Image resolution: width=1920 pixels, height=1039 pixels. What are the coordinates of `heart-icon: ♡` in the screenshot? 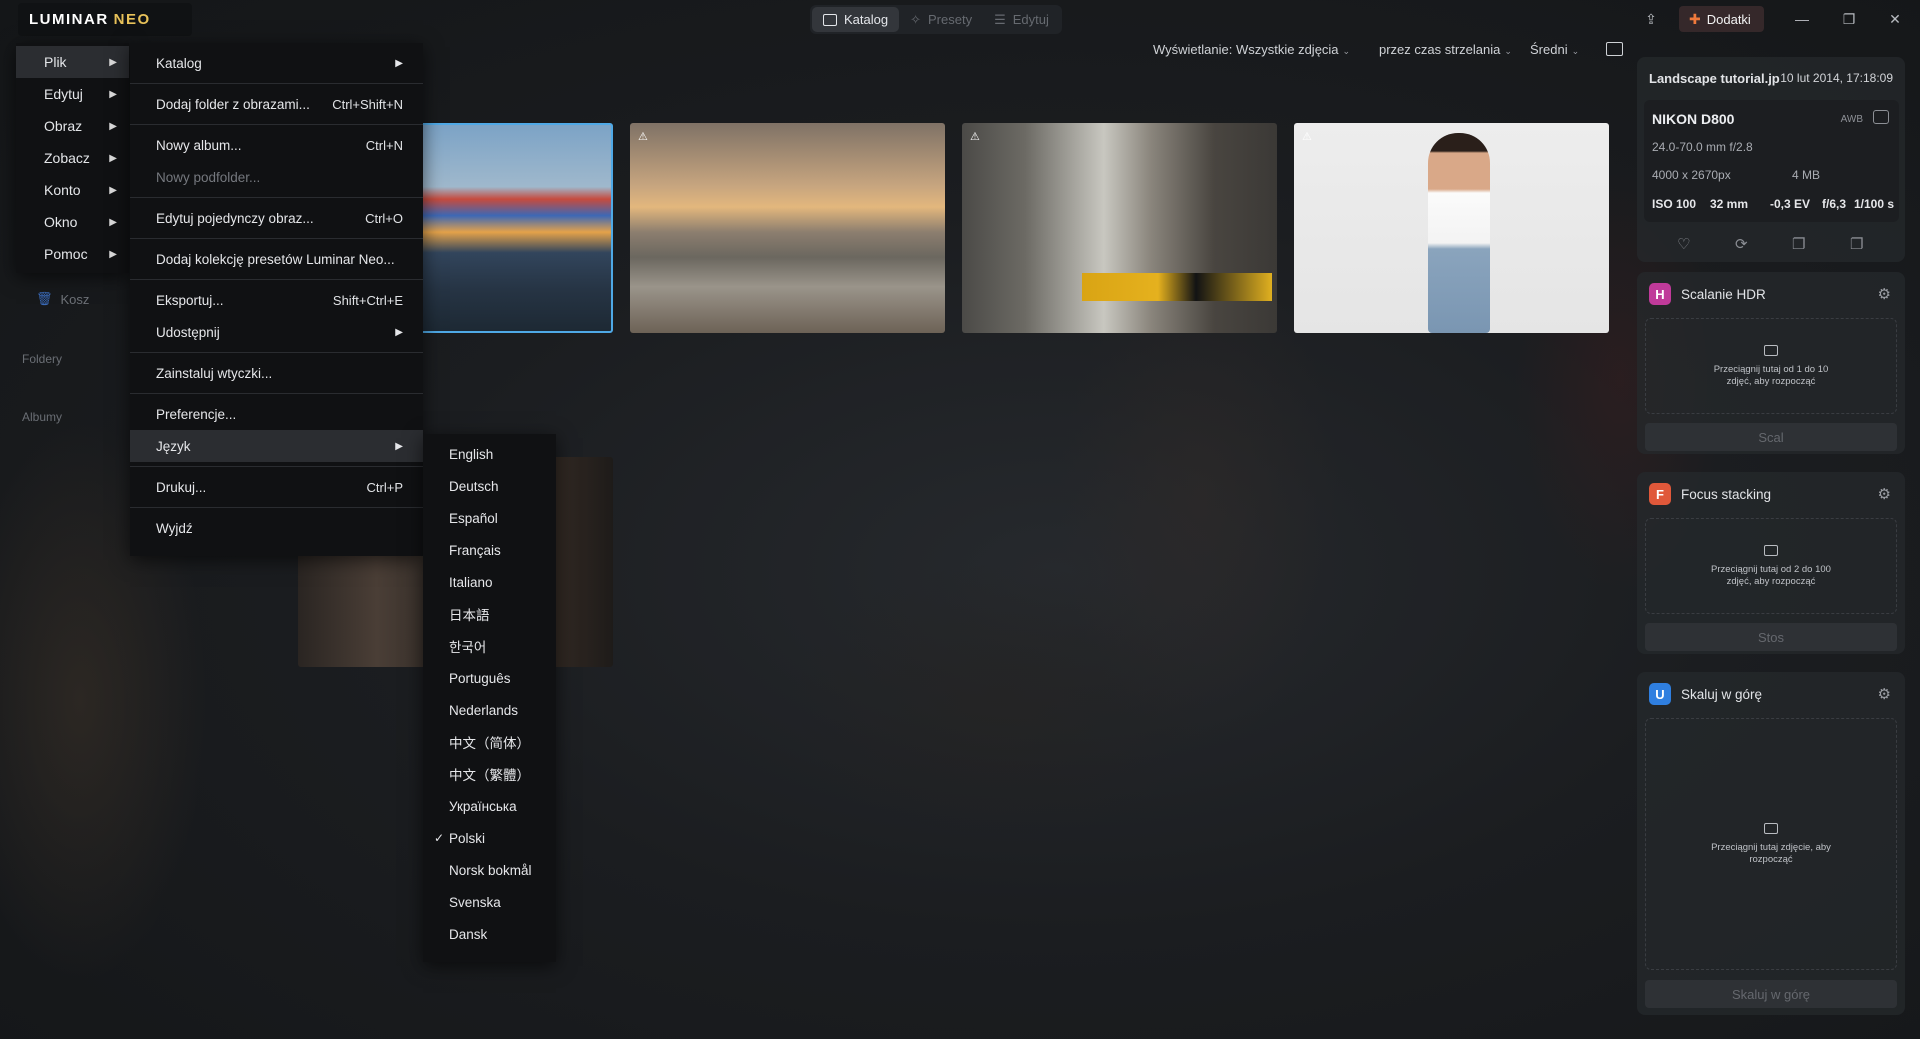 It's located at (1683, 244).